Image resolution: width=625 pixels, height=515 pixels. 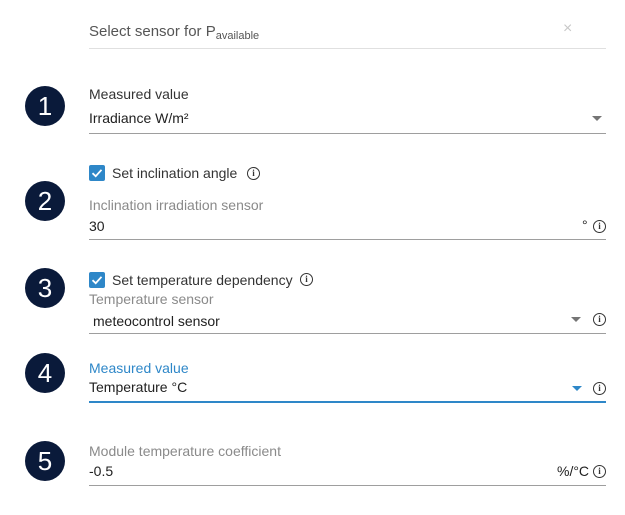 What do you see at coordinates (585, 225) in the screenshot?
I see `degree-unit: °` at bounding box center [585, 225].